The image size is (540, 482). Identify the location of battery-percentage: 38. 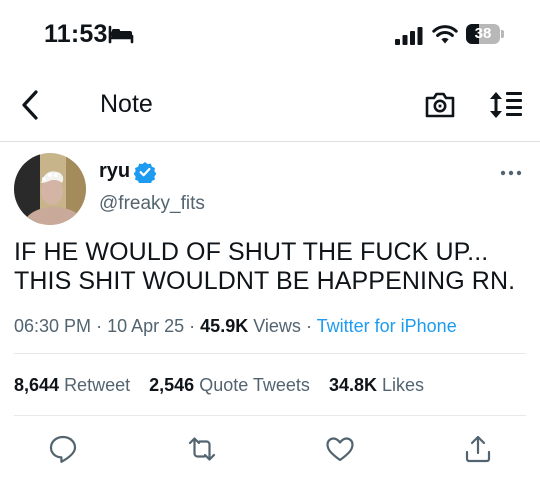
(483, 33).